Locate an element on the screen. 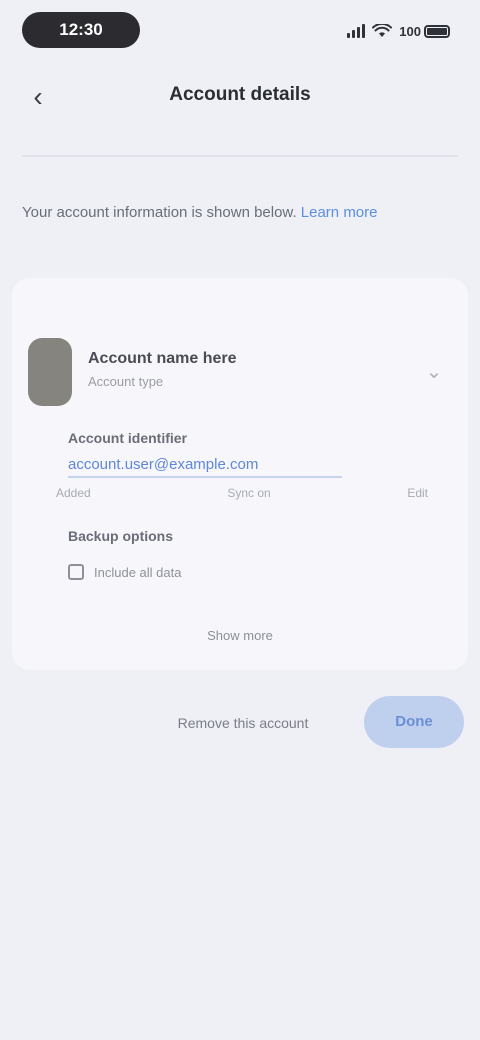 The width and height of the screenshot is (480, 1040). meta-right: Edit is located at coordinates (417, 493).